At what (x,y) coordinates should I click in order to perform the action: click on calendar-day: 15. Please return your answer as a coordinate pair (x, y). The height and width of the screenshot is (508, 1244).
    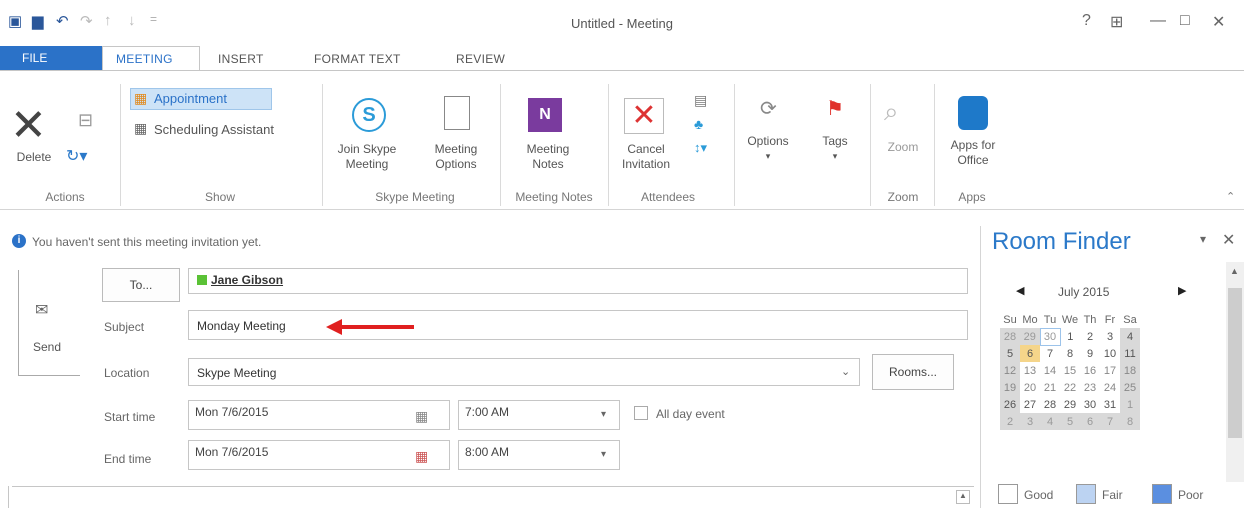
    Looking at the image, I should click on (1070, 370).